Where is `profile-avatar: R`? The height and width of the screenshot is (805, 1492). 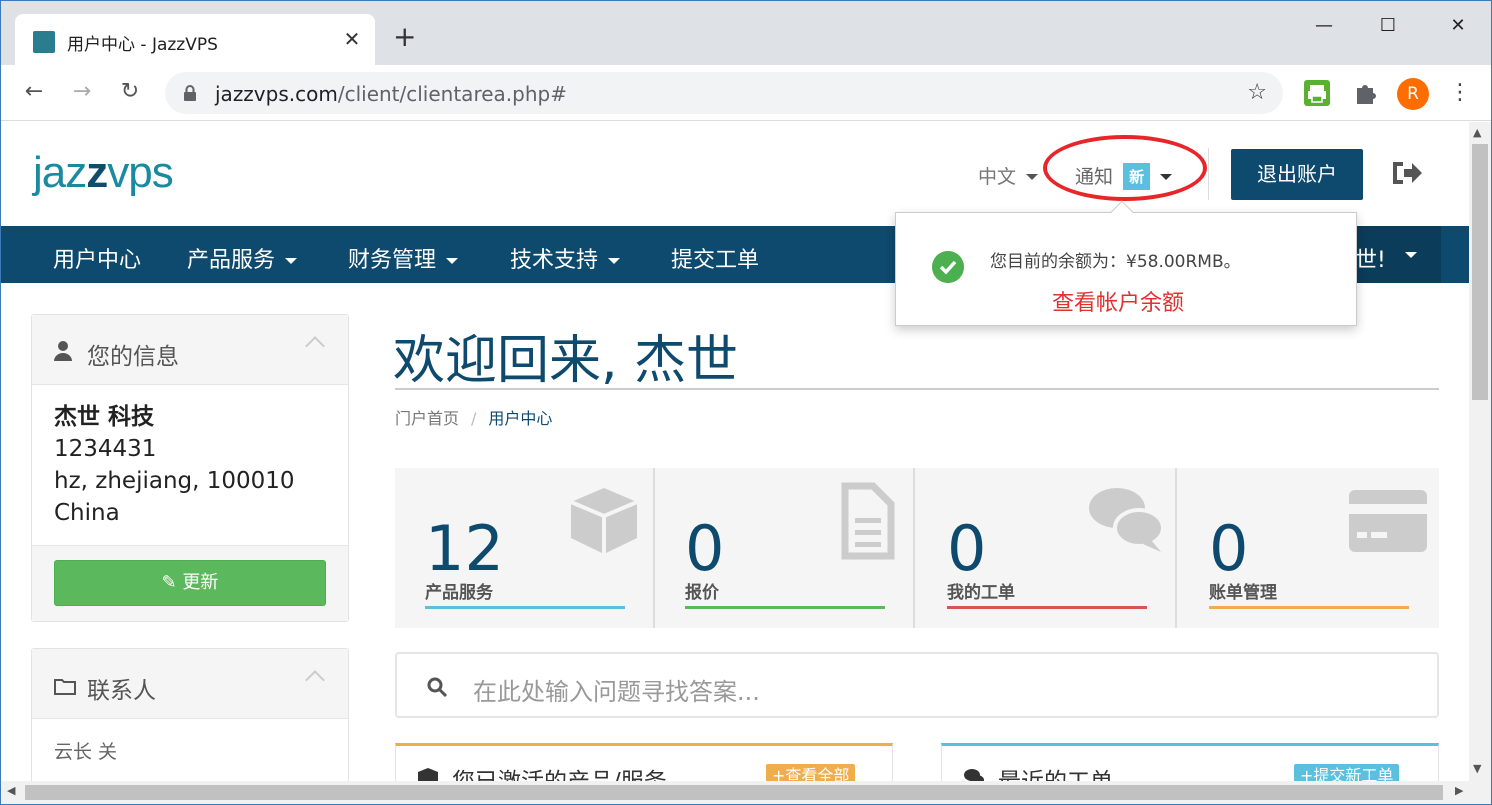
profile-avatar: R is located at coordinates (1413, 94).